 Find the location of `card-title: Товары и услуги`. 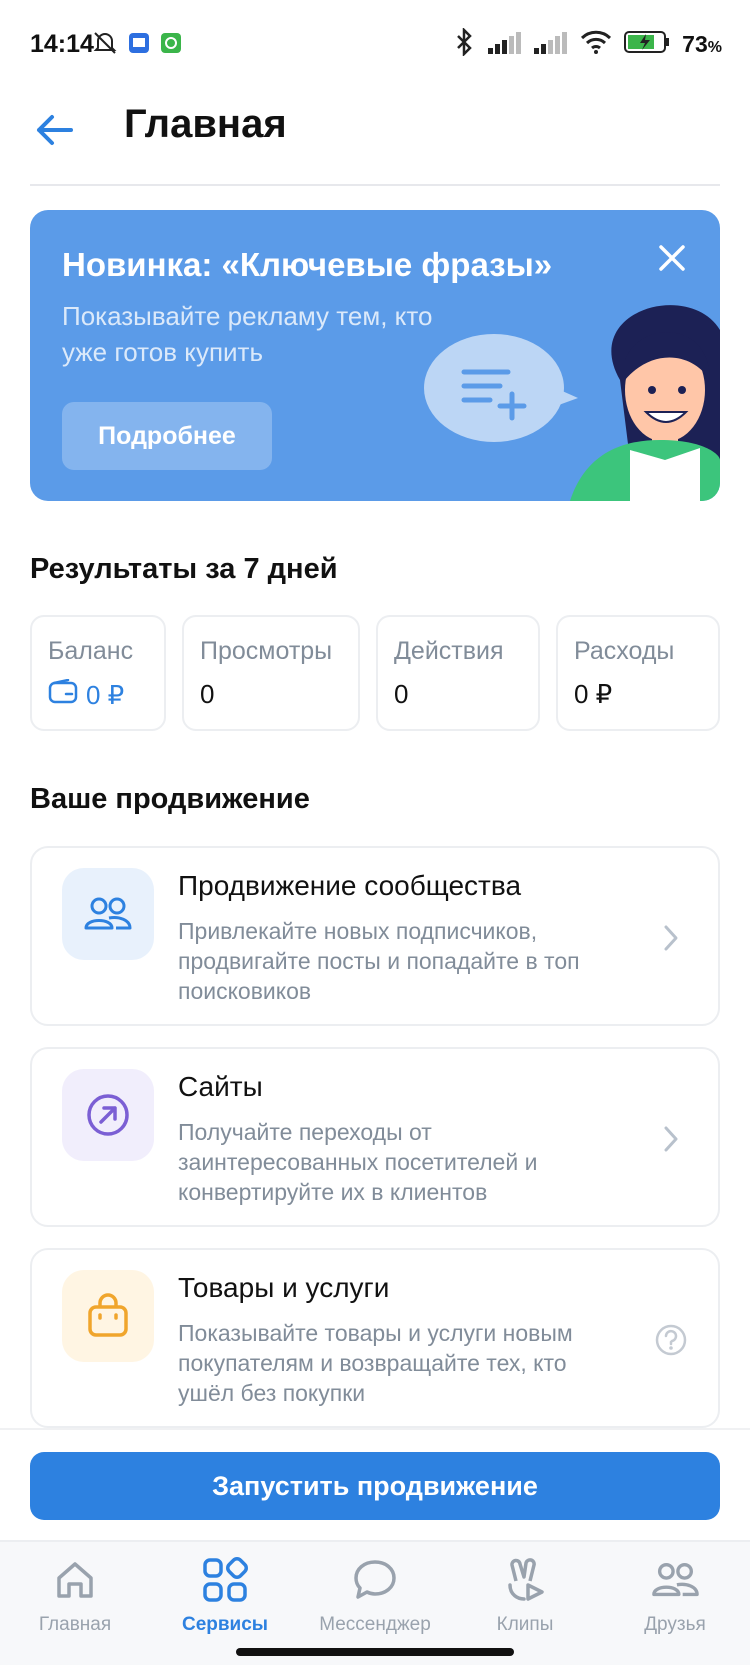

card-title: Товары и услуги is located at coordinates (284, 1287).